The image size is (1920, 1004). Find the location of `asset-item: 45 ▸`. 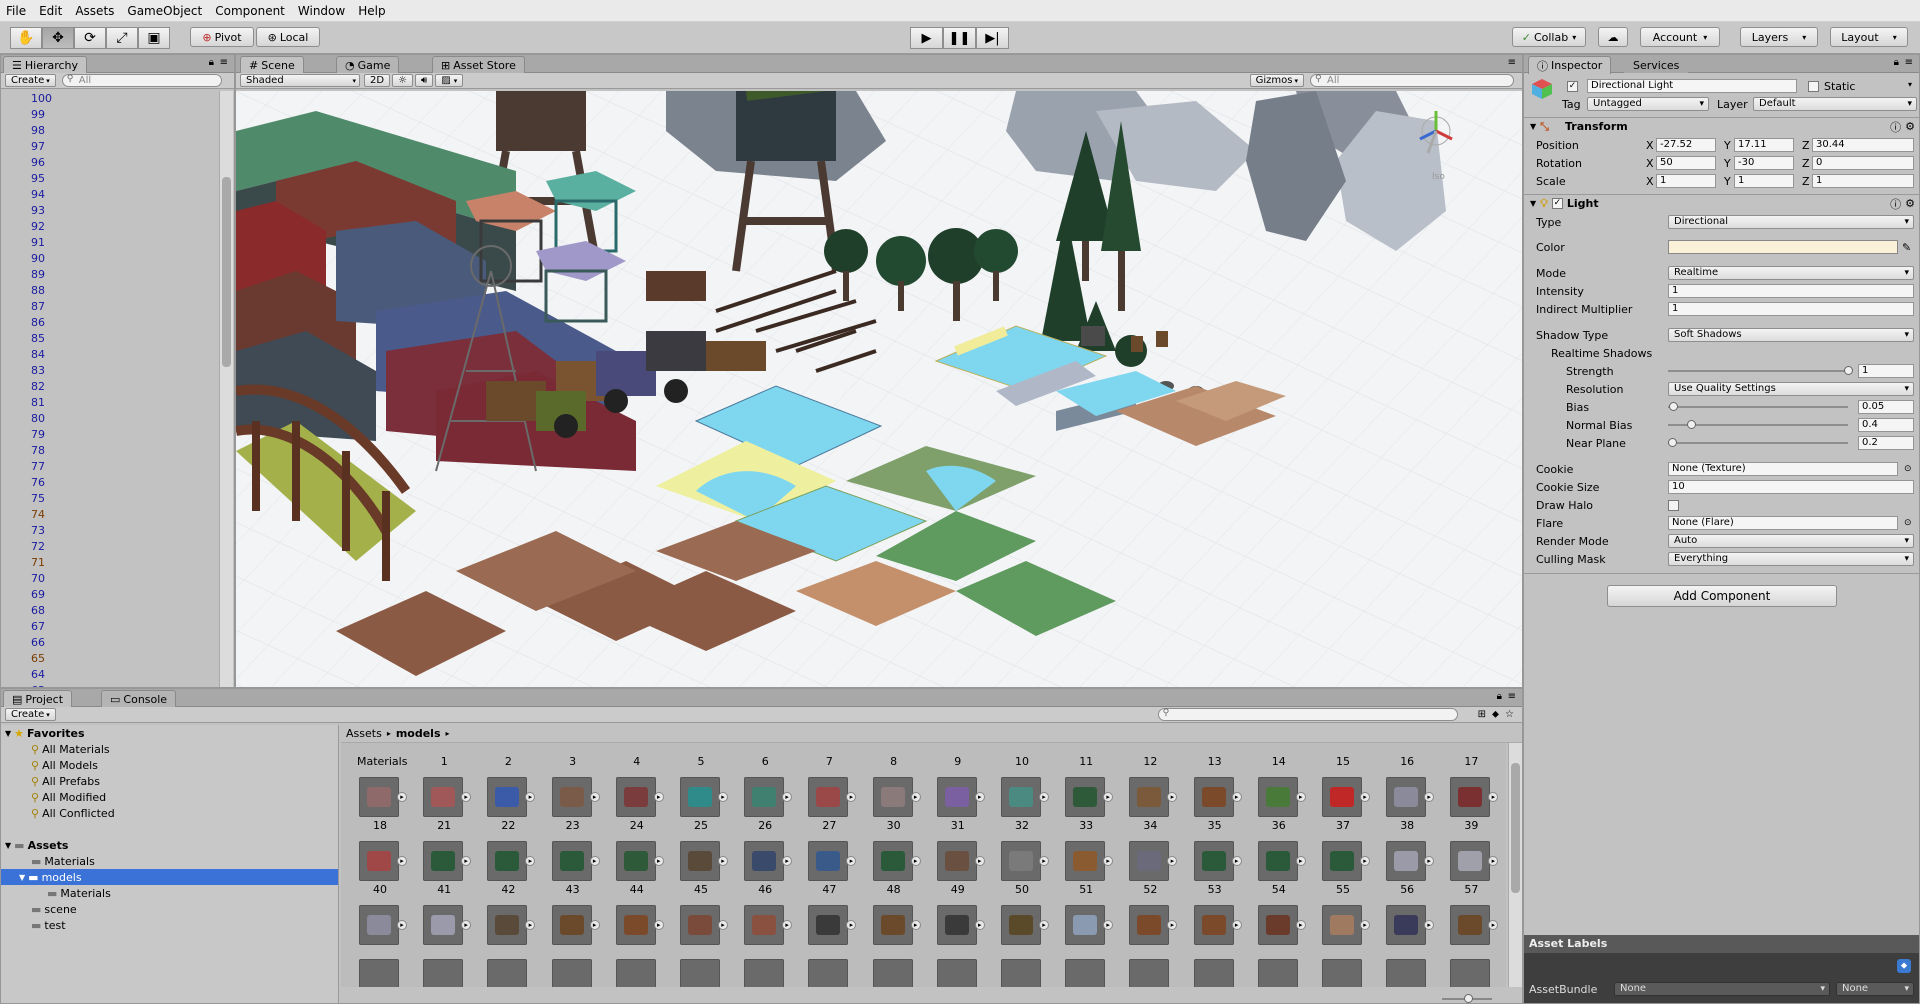

asset-item: 45 ▸ is located at coordinates (703, 923).